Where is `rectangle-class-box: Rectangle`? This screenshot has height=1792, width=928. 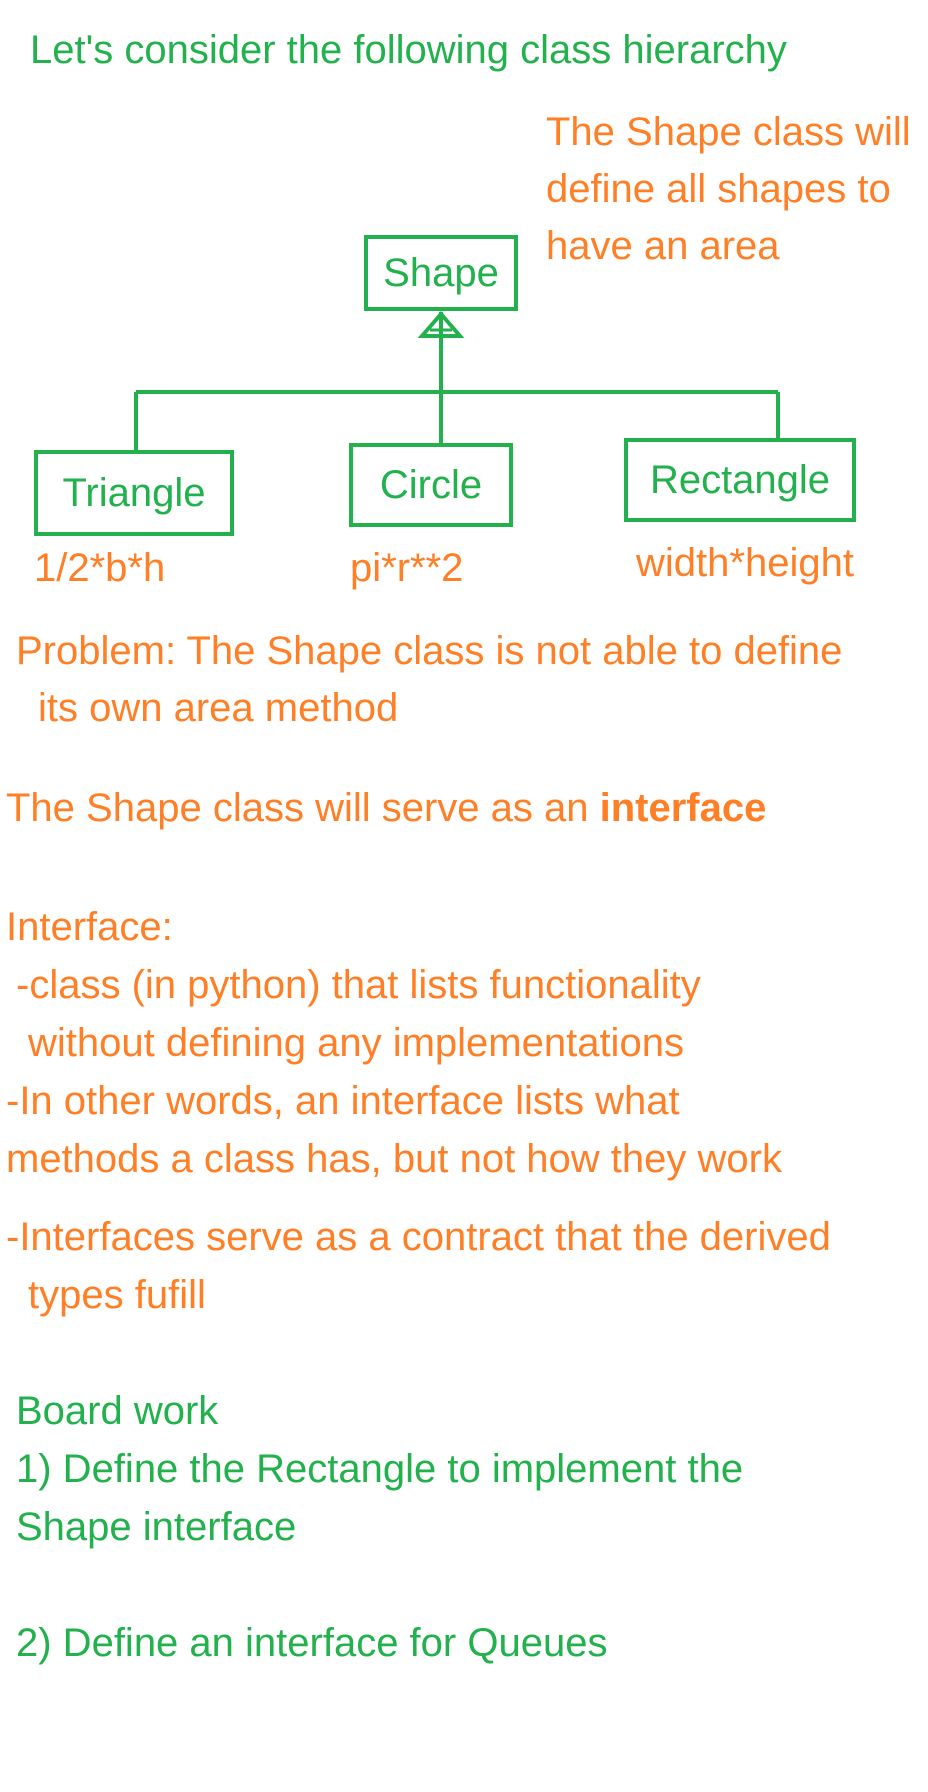 rectangle-class-box: Rectangle is located at coordinates (740, 480).